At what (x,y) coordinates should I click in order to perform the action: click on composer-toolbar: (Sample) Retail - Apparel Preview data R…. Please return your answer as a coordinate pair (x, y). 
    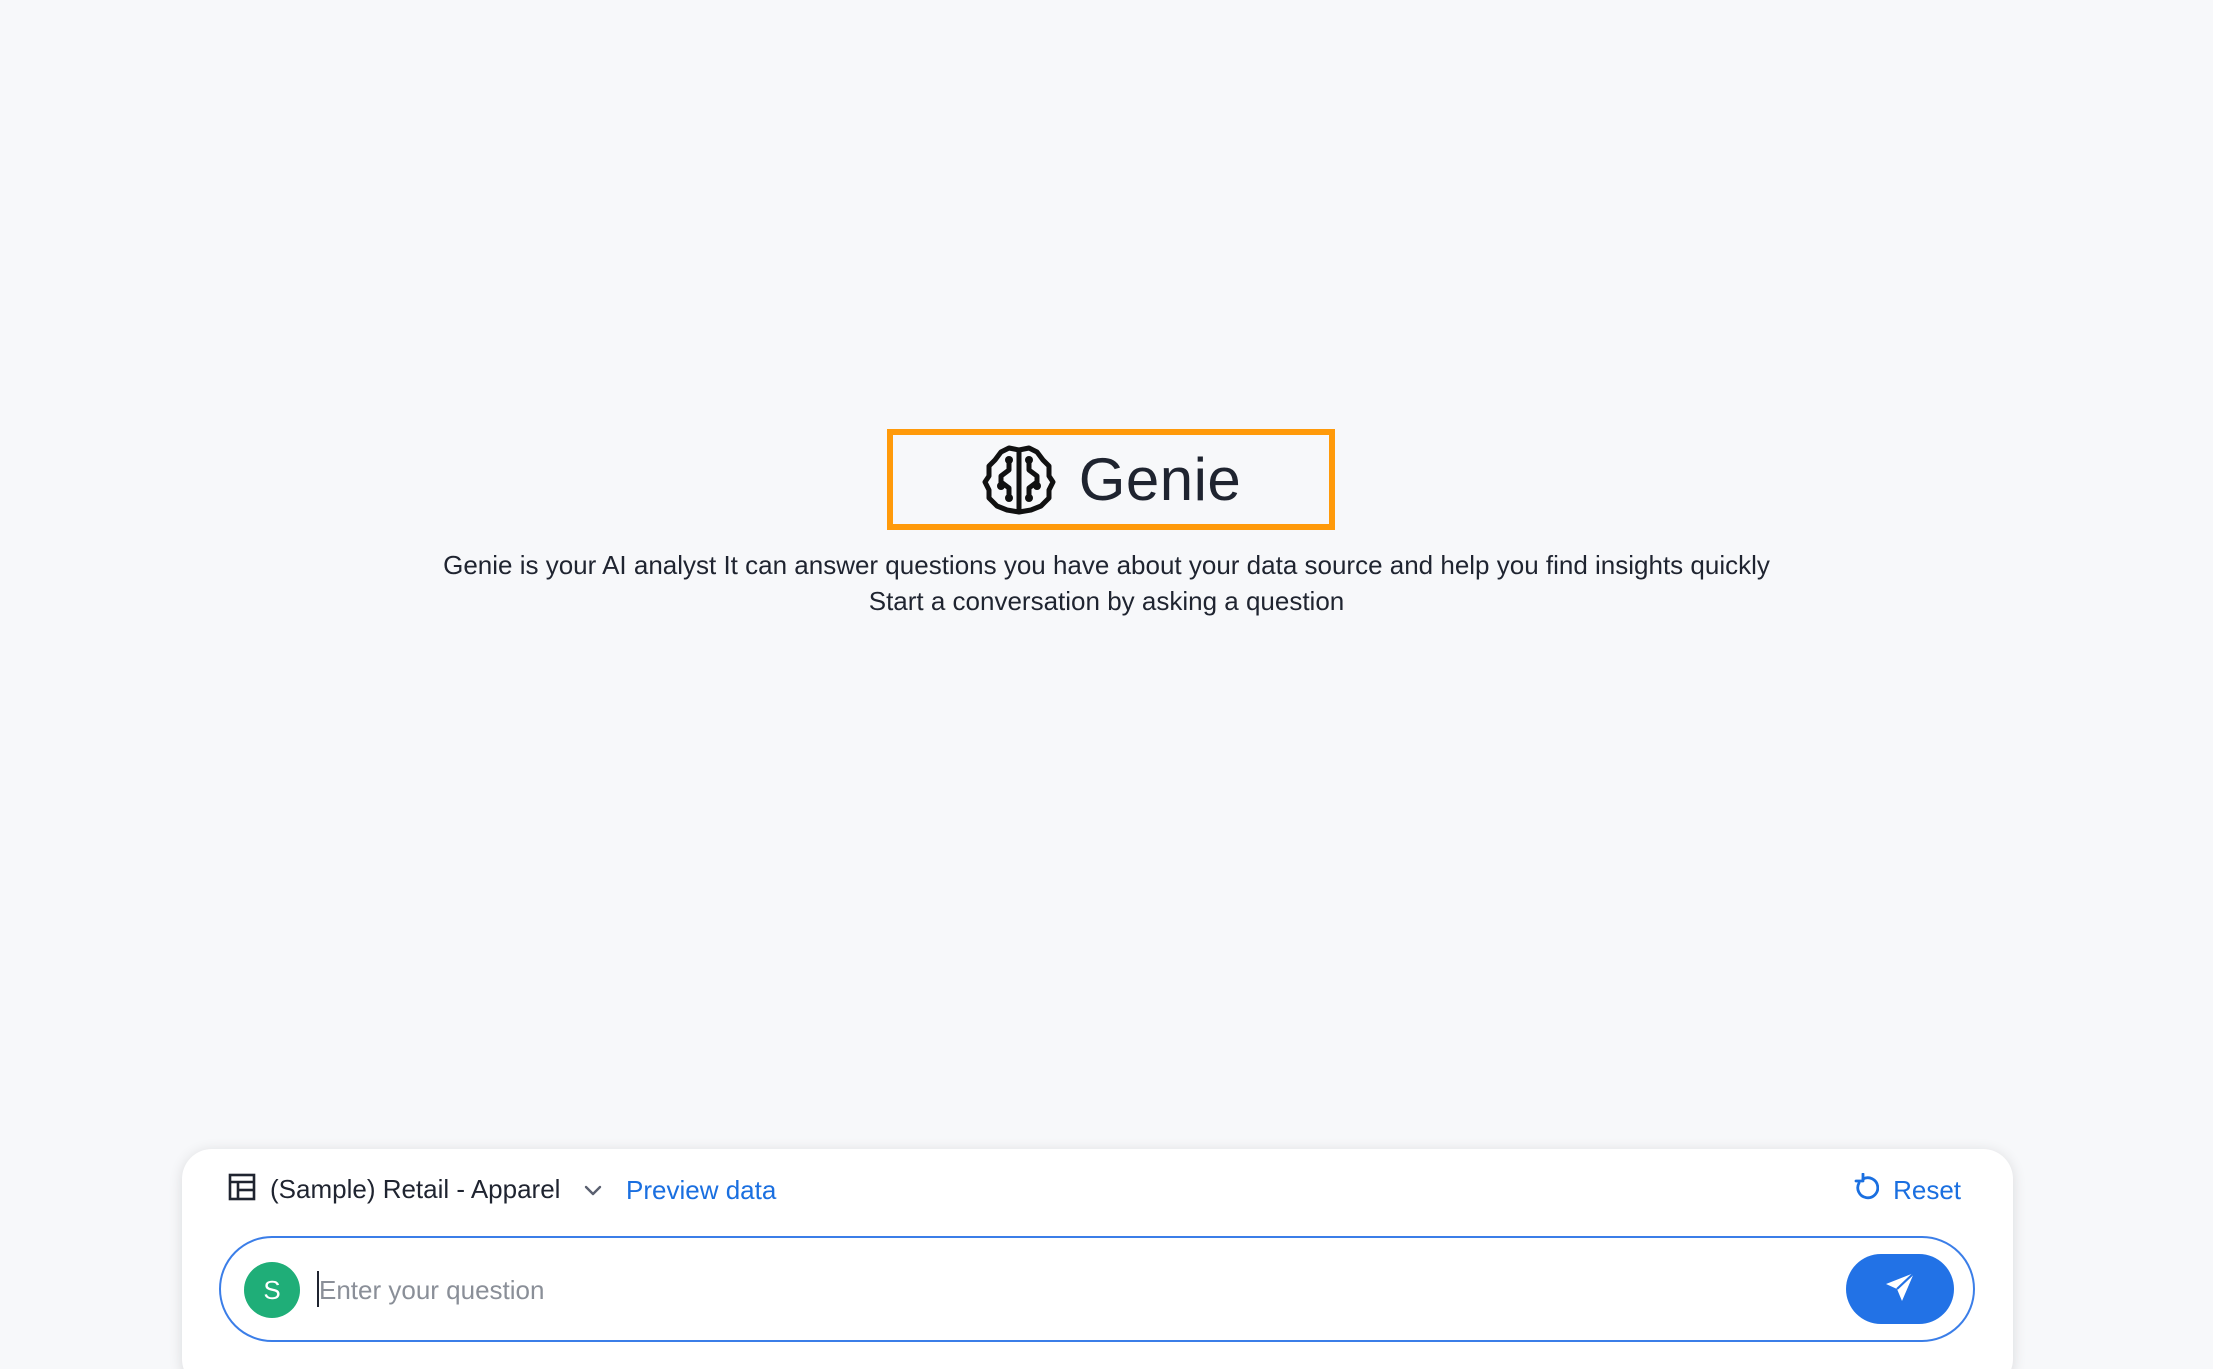
    Looking at the image, I should click on (1097, 1190).